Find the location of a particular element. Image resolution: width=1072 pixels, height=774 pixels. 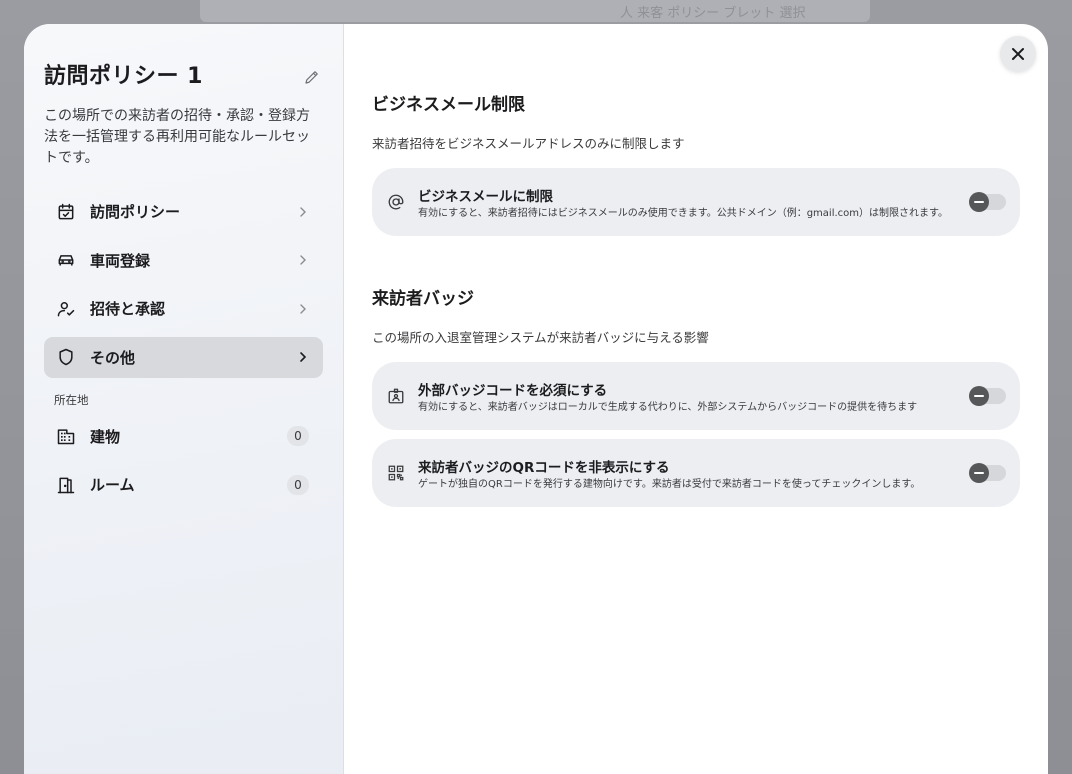

user-check-icon is located at coordinates (66, 309).